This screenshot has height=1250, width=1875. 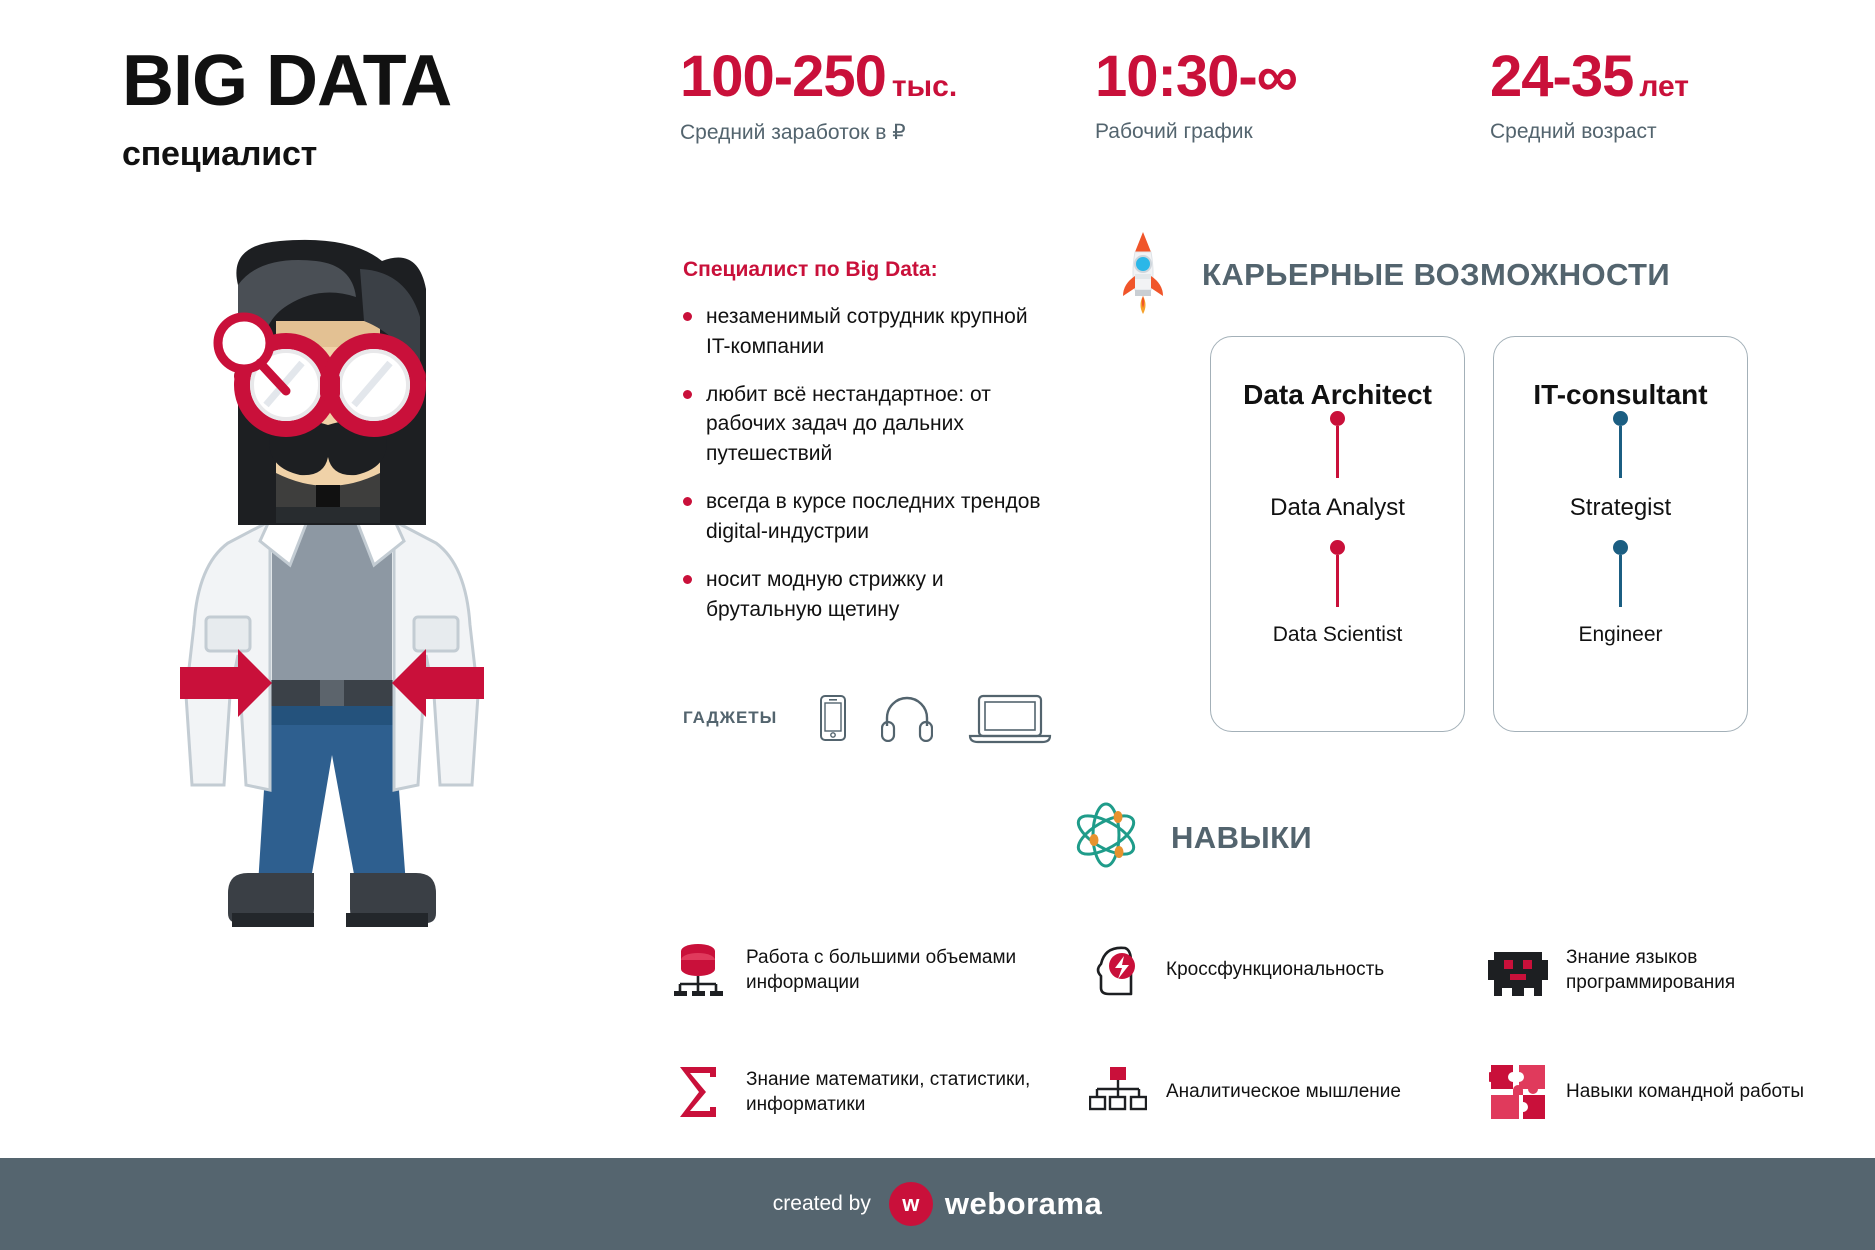 I want to click on atom-icon, so click(x=1106, y=837).